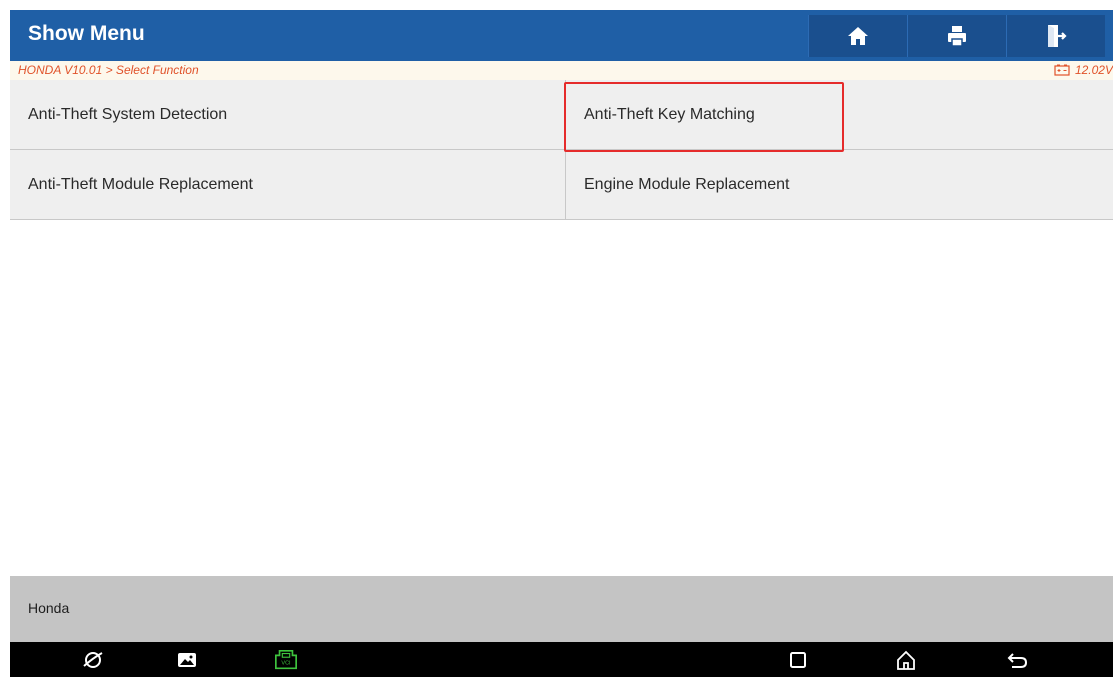 The width and height of the screenshot is (1113, 677). I want to click on menu-item-label: Engine Module Replacement, so click(687, 184).